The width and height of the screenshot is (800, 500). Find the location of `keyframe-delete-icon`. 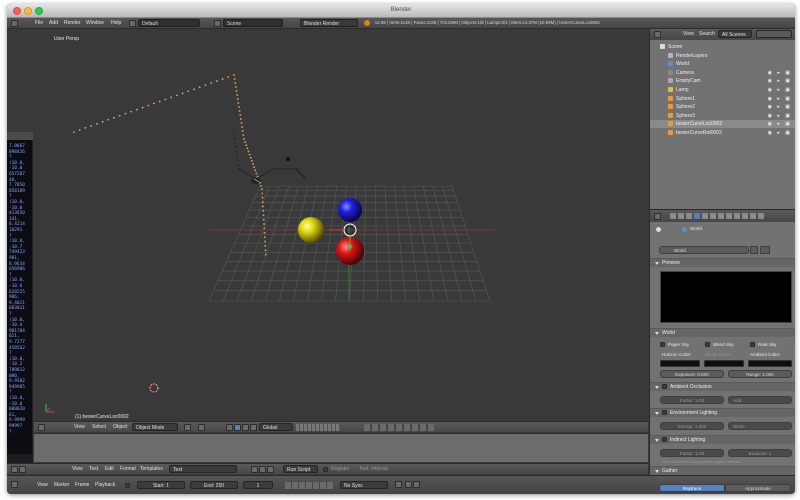

keyframe-delete-icon is located at coordinates (416, 484).